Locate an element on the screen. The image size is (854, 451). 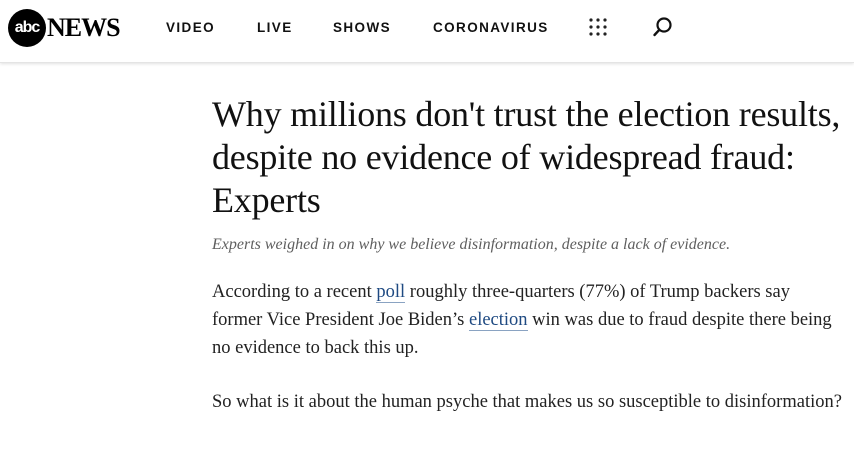
nav-shows: SHOWS is located at coordinates (362, 27).